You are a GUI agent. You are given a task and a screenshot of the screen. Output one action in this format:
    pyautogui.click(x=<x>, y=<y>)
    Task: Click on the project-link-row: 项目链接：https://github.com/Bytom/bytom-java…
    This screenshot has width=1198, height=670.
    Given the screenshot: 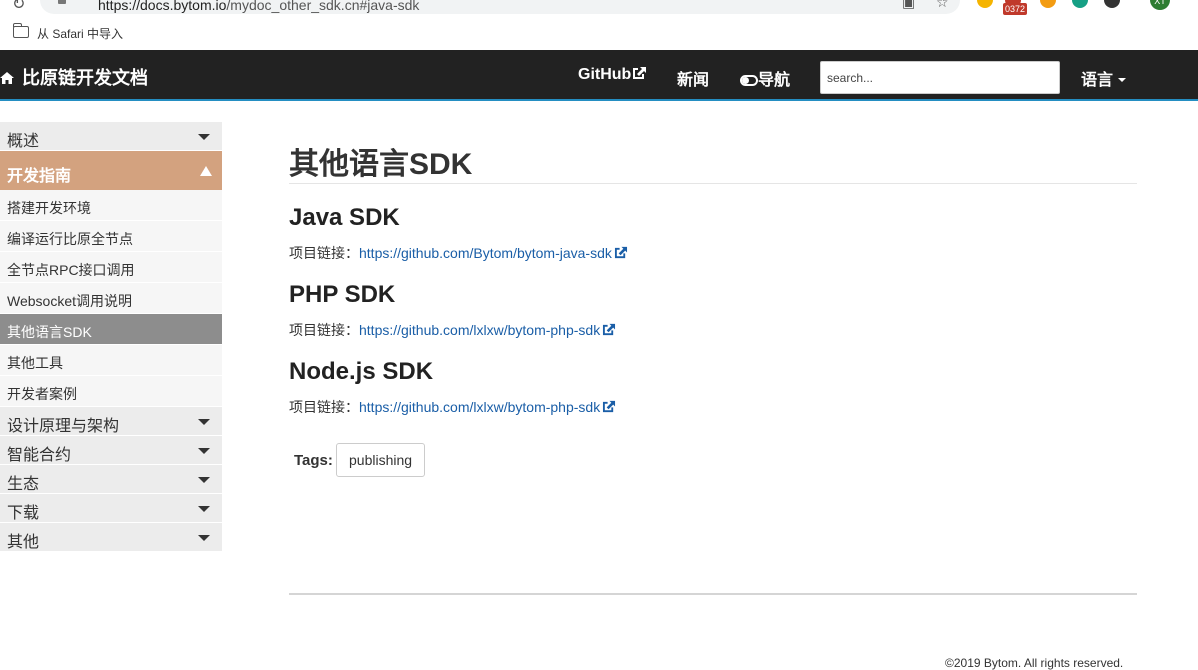 What is the action you would take?
    pyautogui.click(x=713, y=252)
    